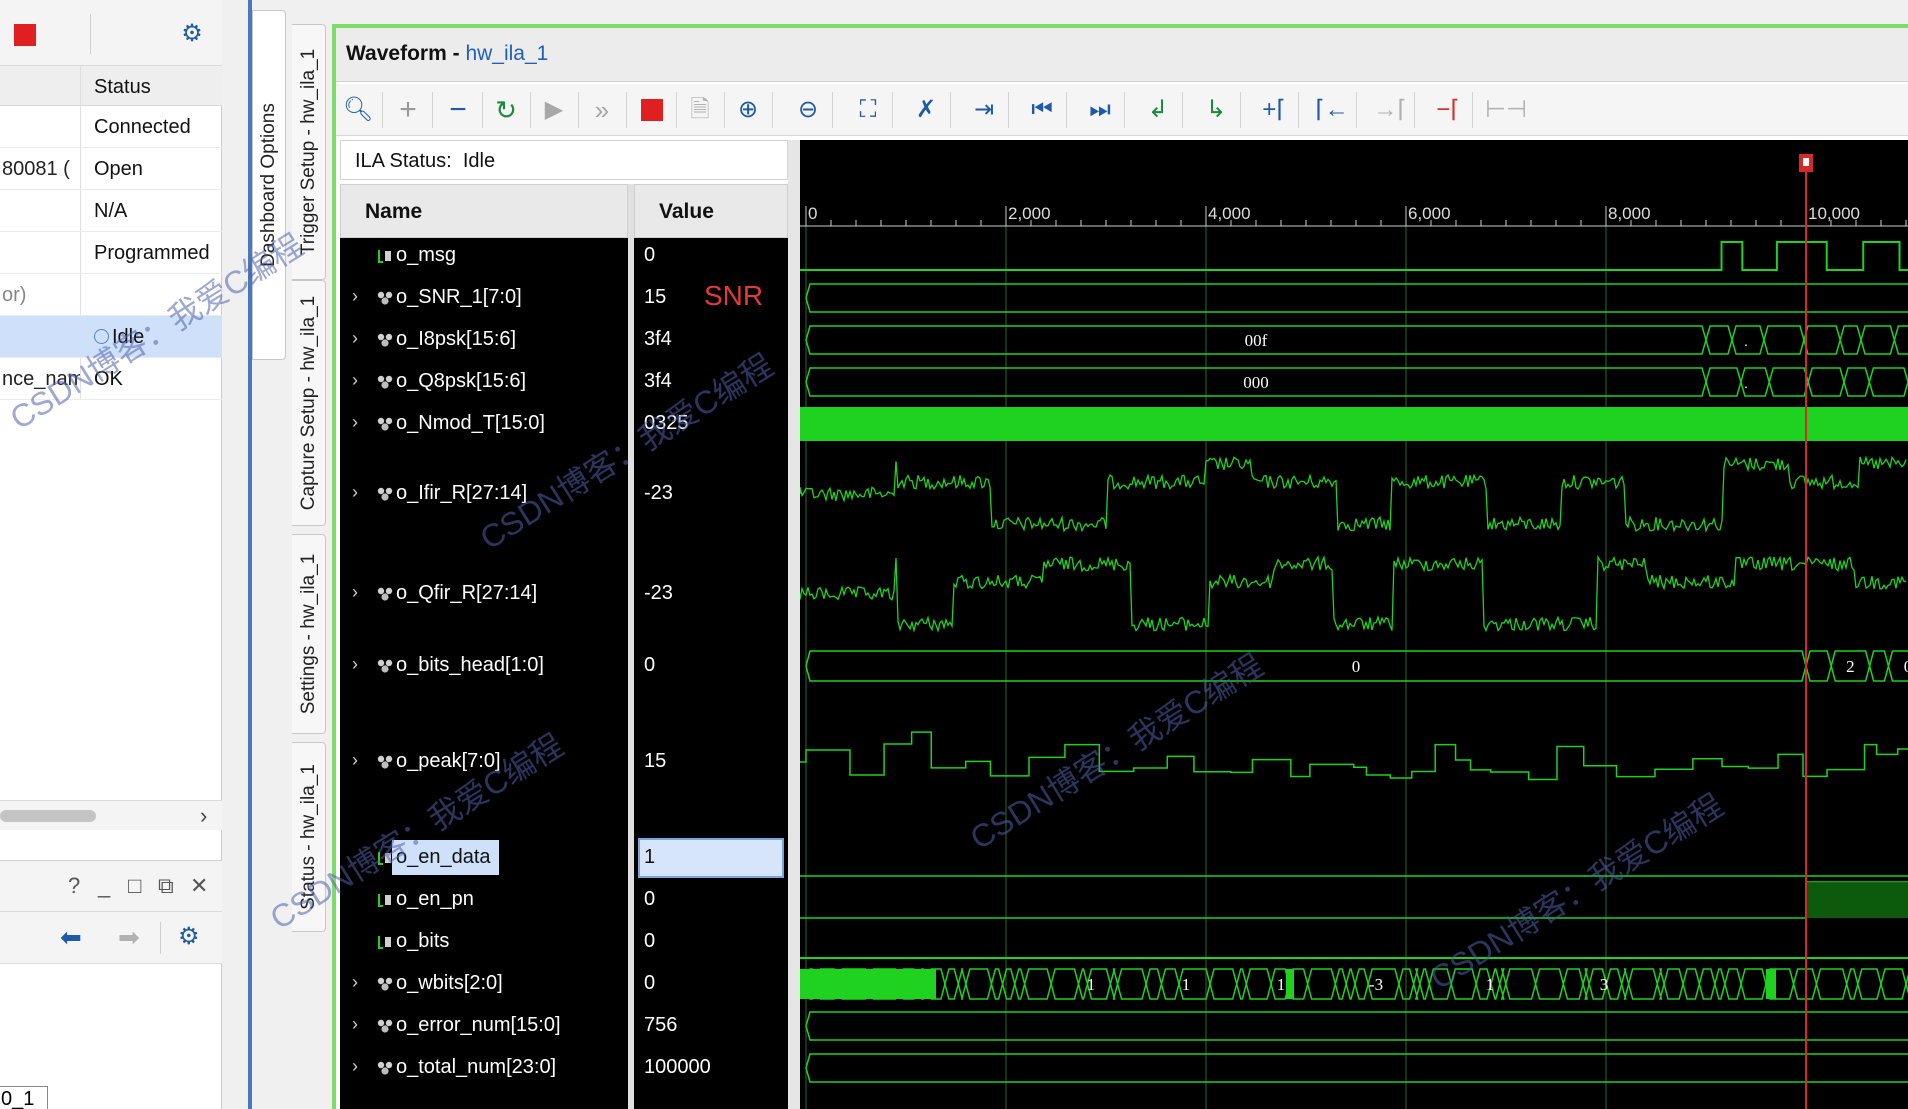 This screenshot has height=1109, width=1908. What do you see at coordinates (466, 593) in the screenshot?
I see `signal-name: o_Qfir_R[27:14]` at bounding box center [466, 593].